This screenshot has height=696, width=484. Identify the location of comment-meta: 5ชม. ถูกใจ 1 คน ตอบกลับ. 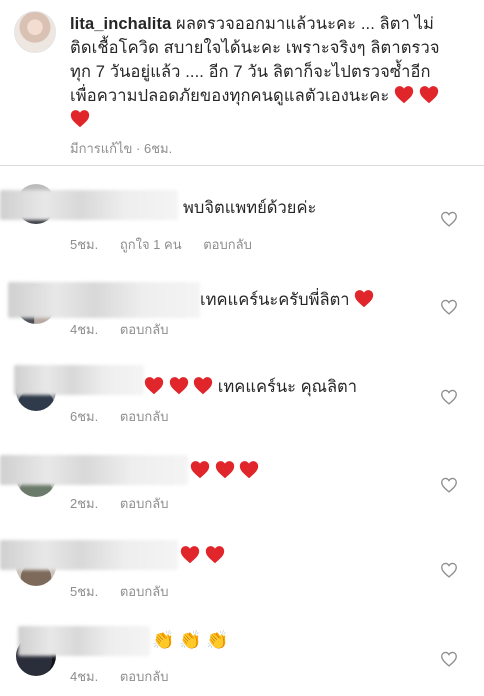
(170, 244).